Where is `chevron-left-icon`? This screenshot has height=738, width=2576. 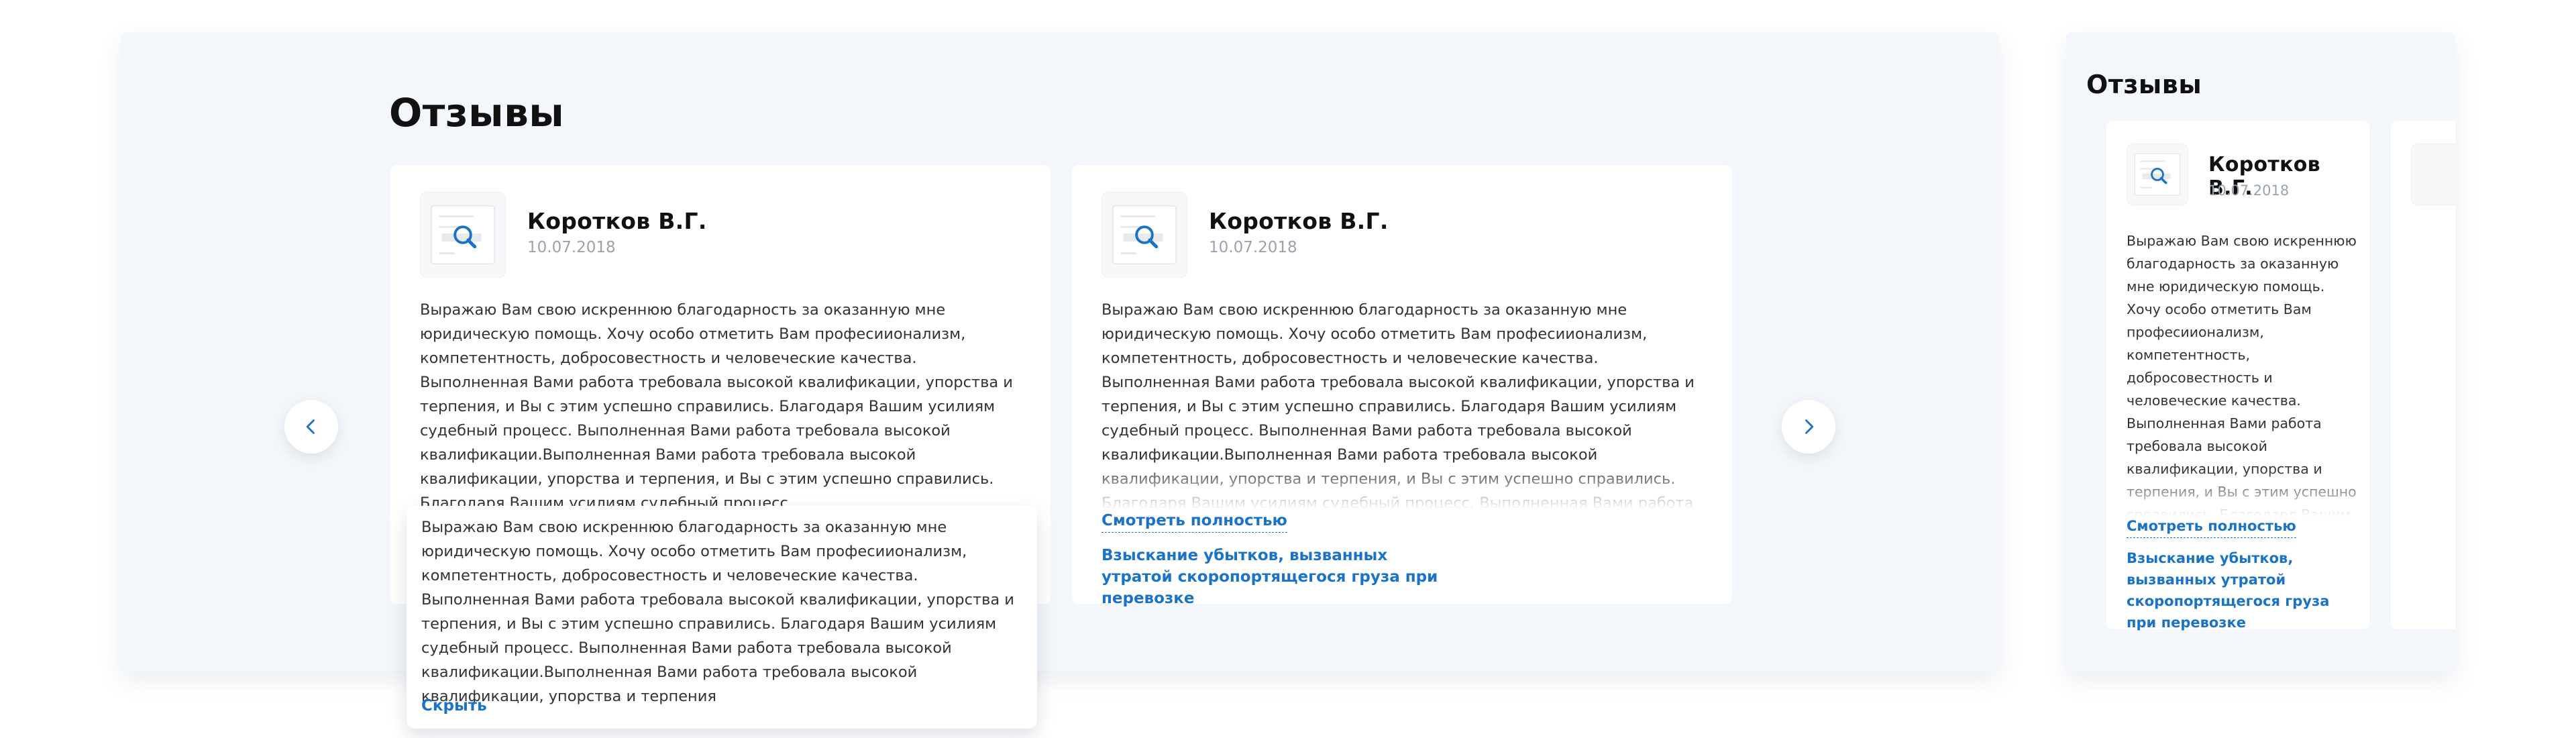 chevron-left-icon is located at coordinates (310, 426).